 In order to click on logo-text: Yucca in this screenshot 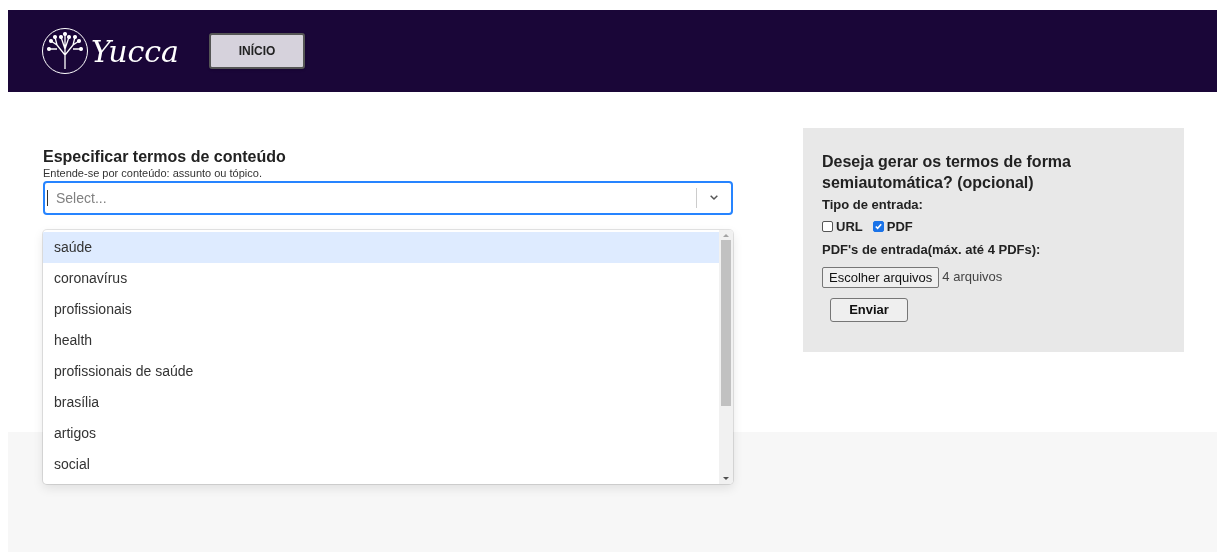, I will do `click(135, 51)`.